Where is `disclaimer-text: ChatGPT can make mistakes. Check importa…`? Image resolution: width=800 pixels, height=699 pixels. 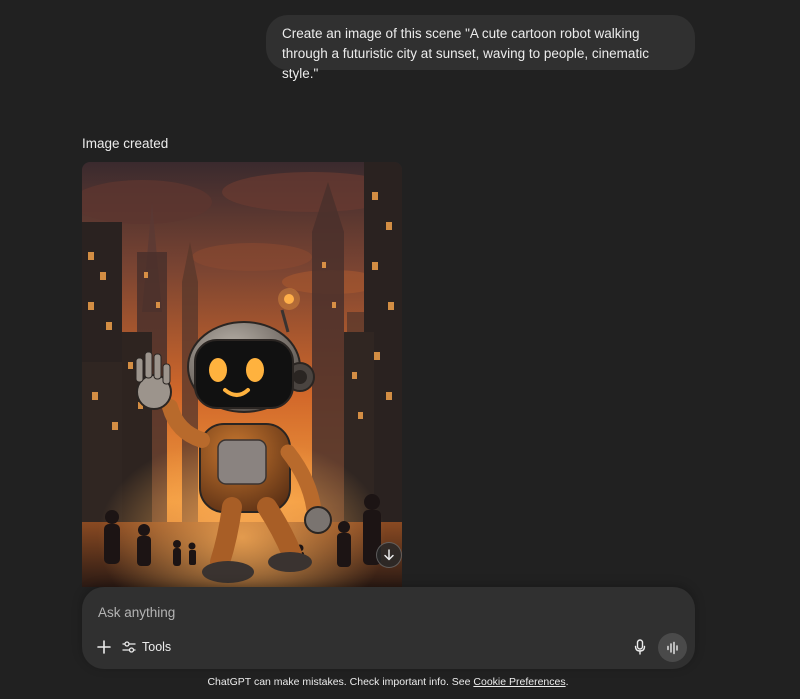 disclaimer-text: ChatGPT can make mistakes. Check importa… is located at coordinates (339, 682).